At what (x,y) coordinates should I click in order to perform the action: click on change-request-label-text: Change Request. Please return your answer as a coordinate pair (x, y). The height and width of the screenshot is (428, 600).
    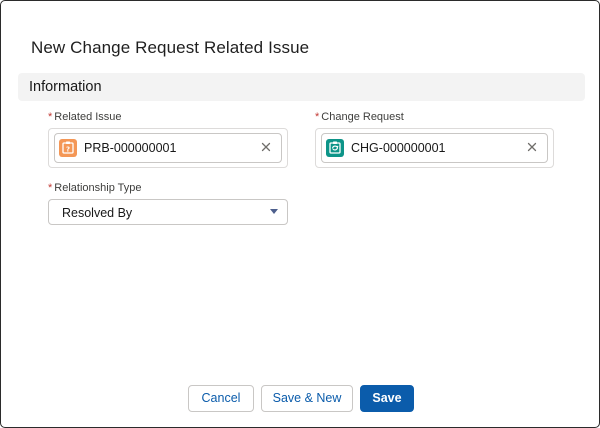
    Looking at the image, I should click on (362, 117).